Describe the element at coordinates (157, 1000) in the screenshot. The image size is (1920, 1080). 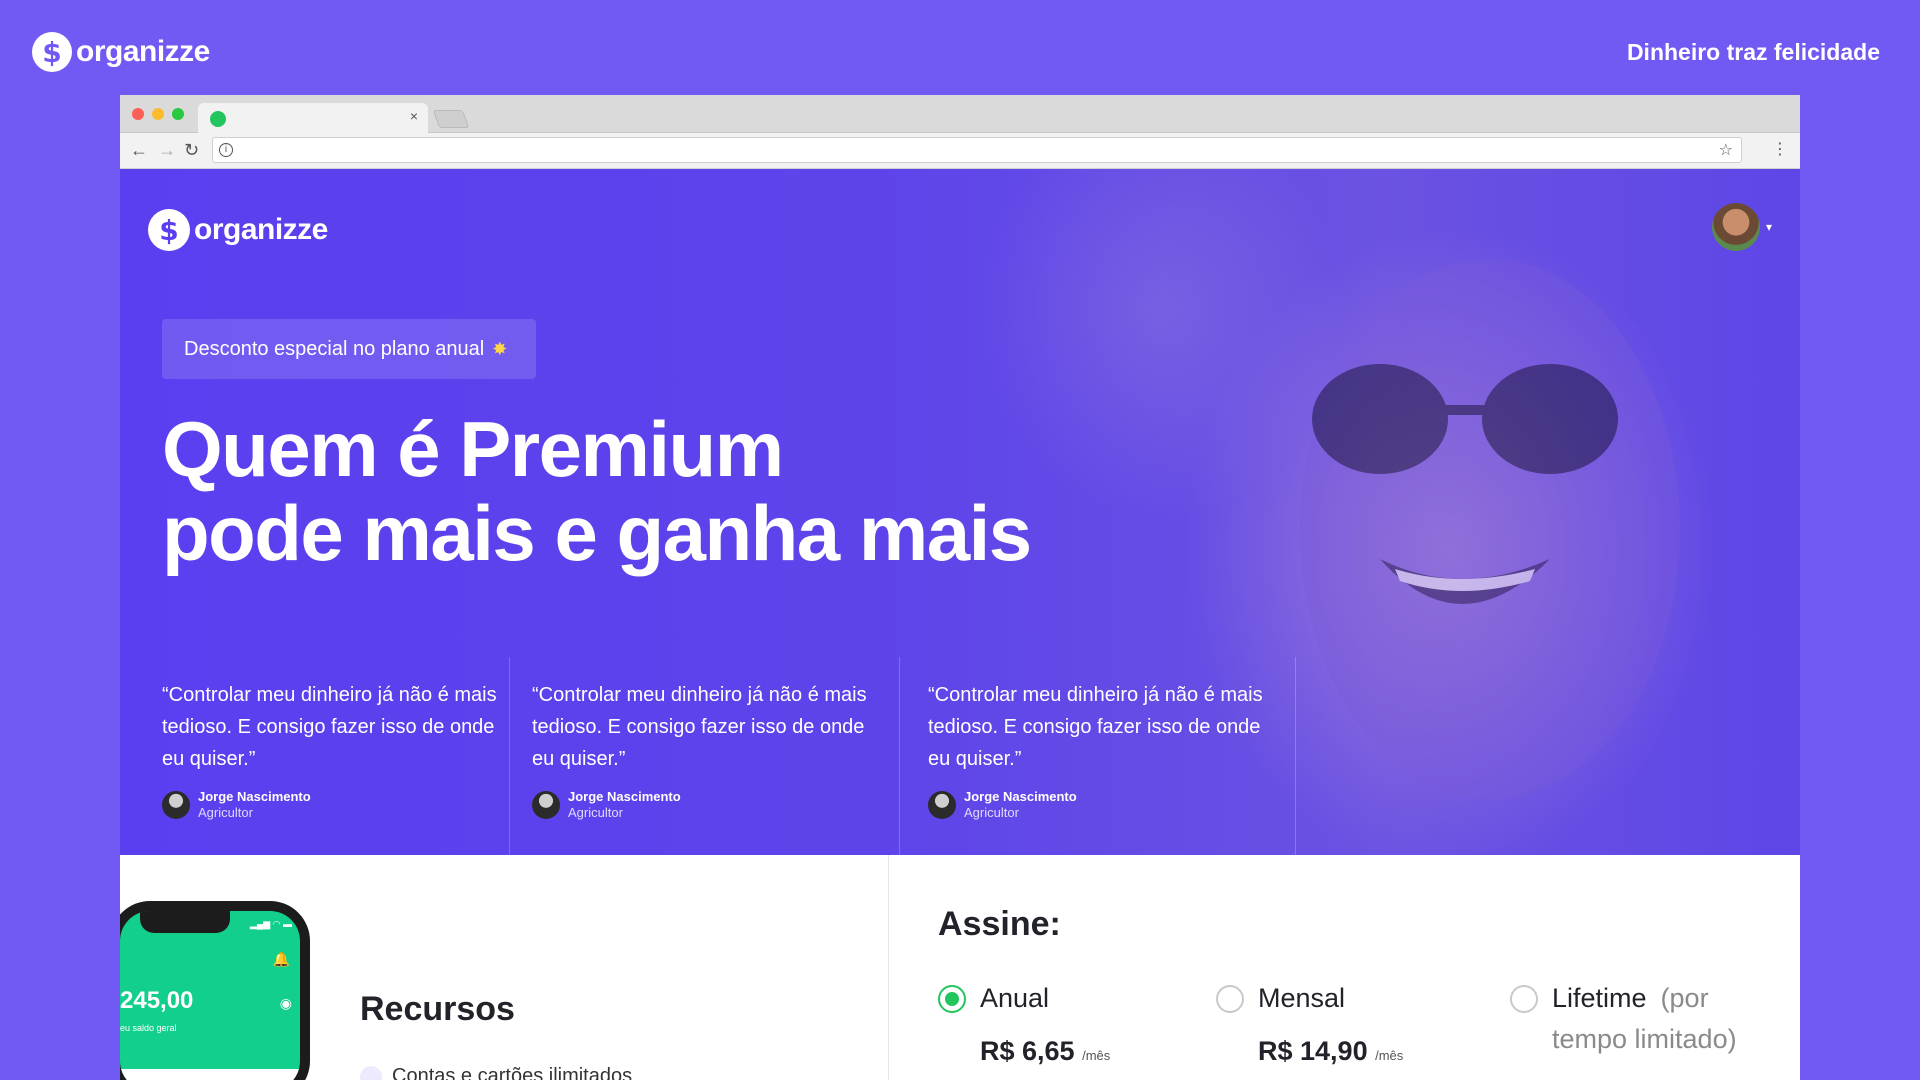
I see `phone-balance: 245,00` at that location.